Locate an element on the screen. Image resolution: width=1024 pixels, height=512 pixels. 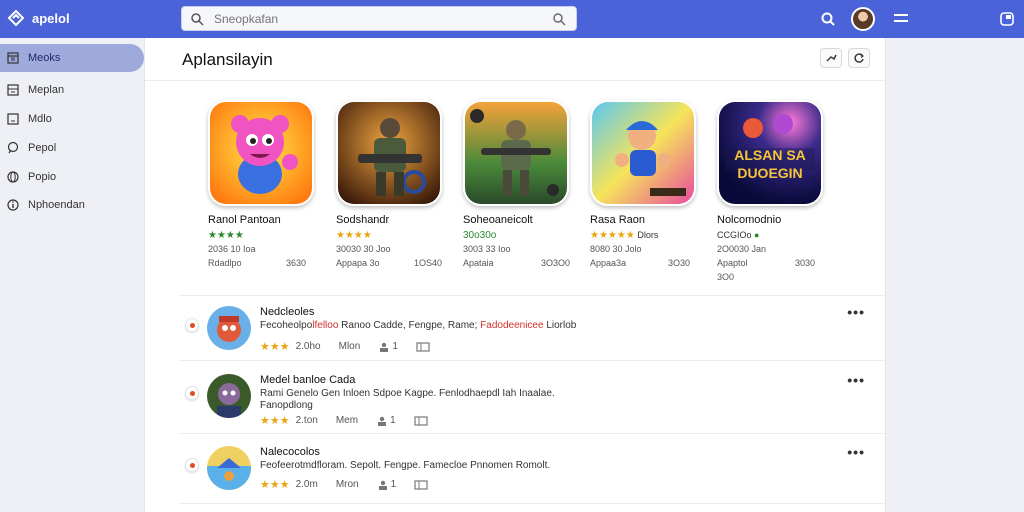
list-title: Nalecocolos is located at coordinates (290, 452).